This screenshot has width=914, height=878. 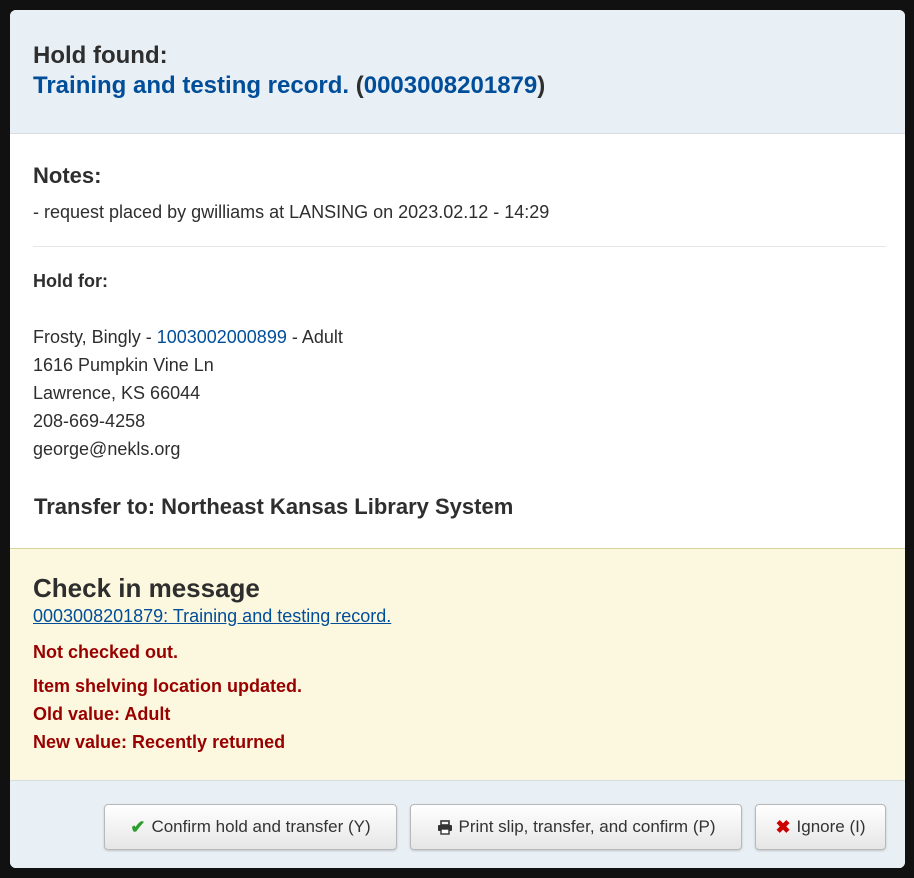 What do you see at coordinates (67, 175) in the screenshot?
I see `notes-title: Notes:` at bounding box center [67, 175].